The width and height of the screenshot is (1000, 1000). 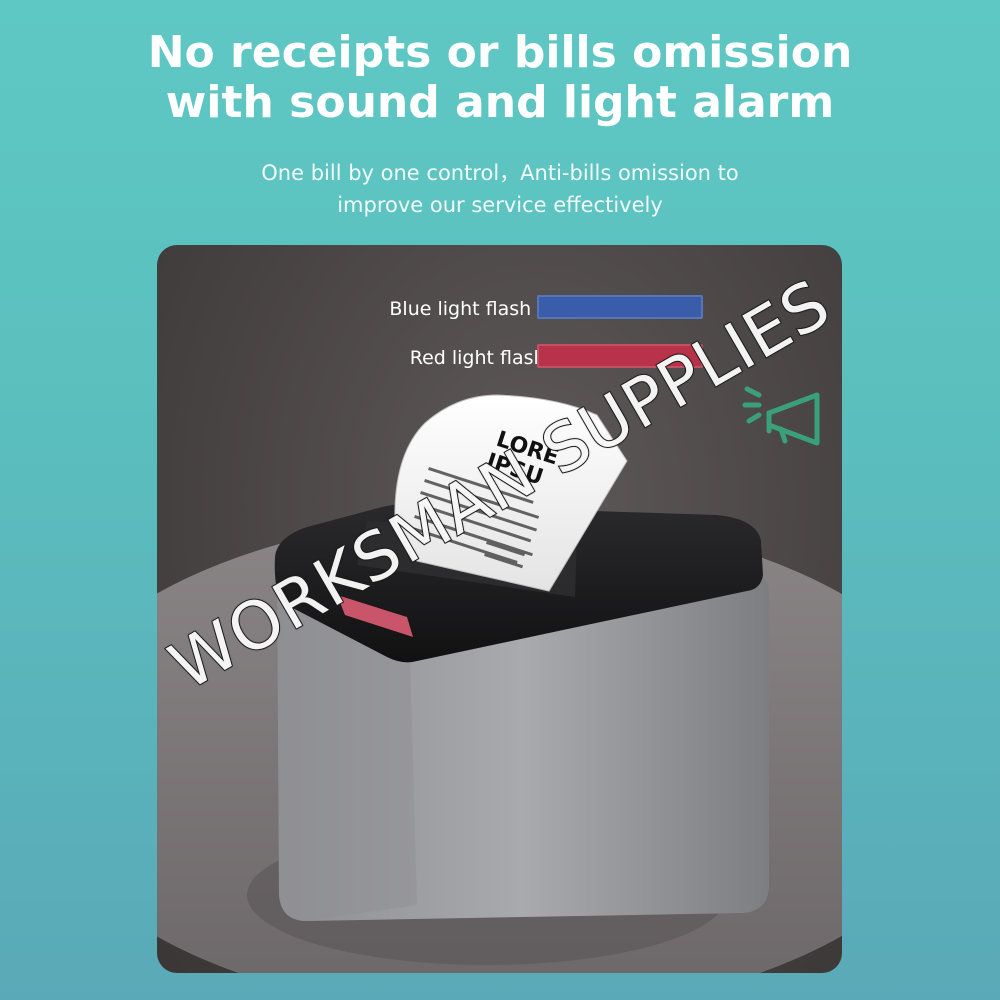 What do you see at coordinates (500, 52) in the screenshot?
I see `headline-line-1: No receipts or bills omission` at bounding box center [500, 52].